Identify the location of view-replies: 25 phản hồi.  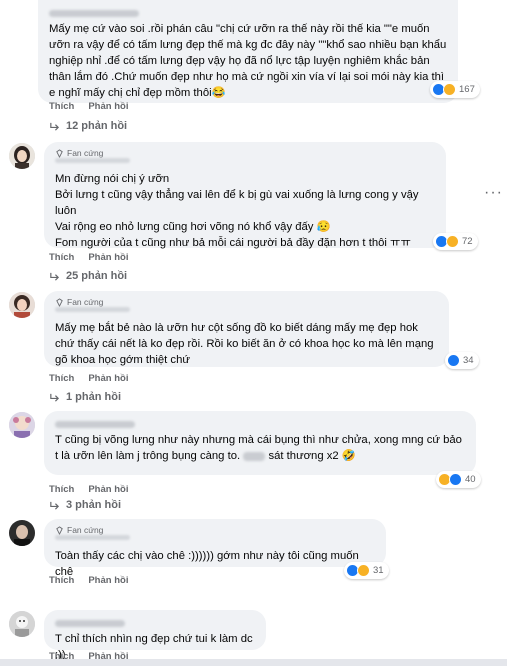
(88, 276).